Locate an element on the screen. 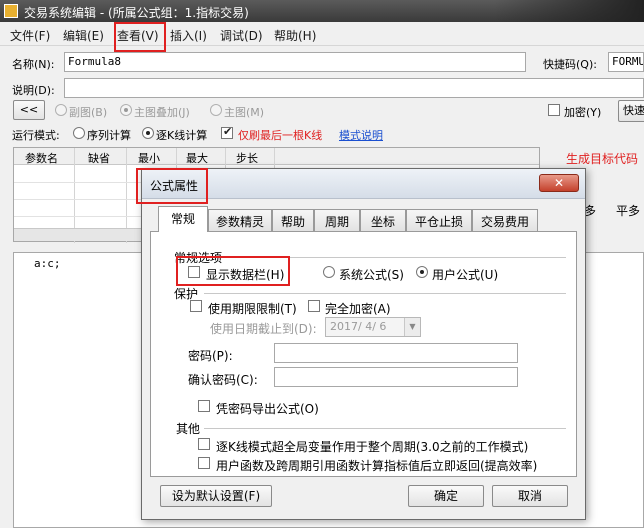  tab-general: 常规 is located at coordinates (183, 219).